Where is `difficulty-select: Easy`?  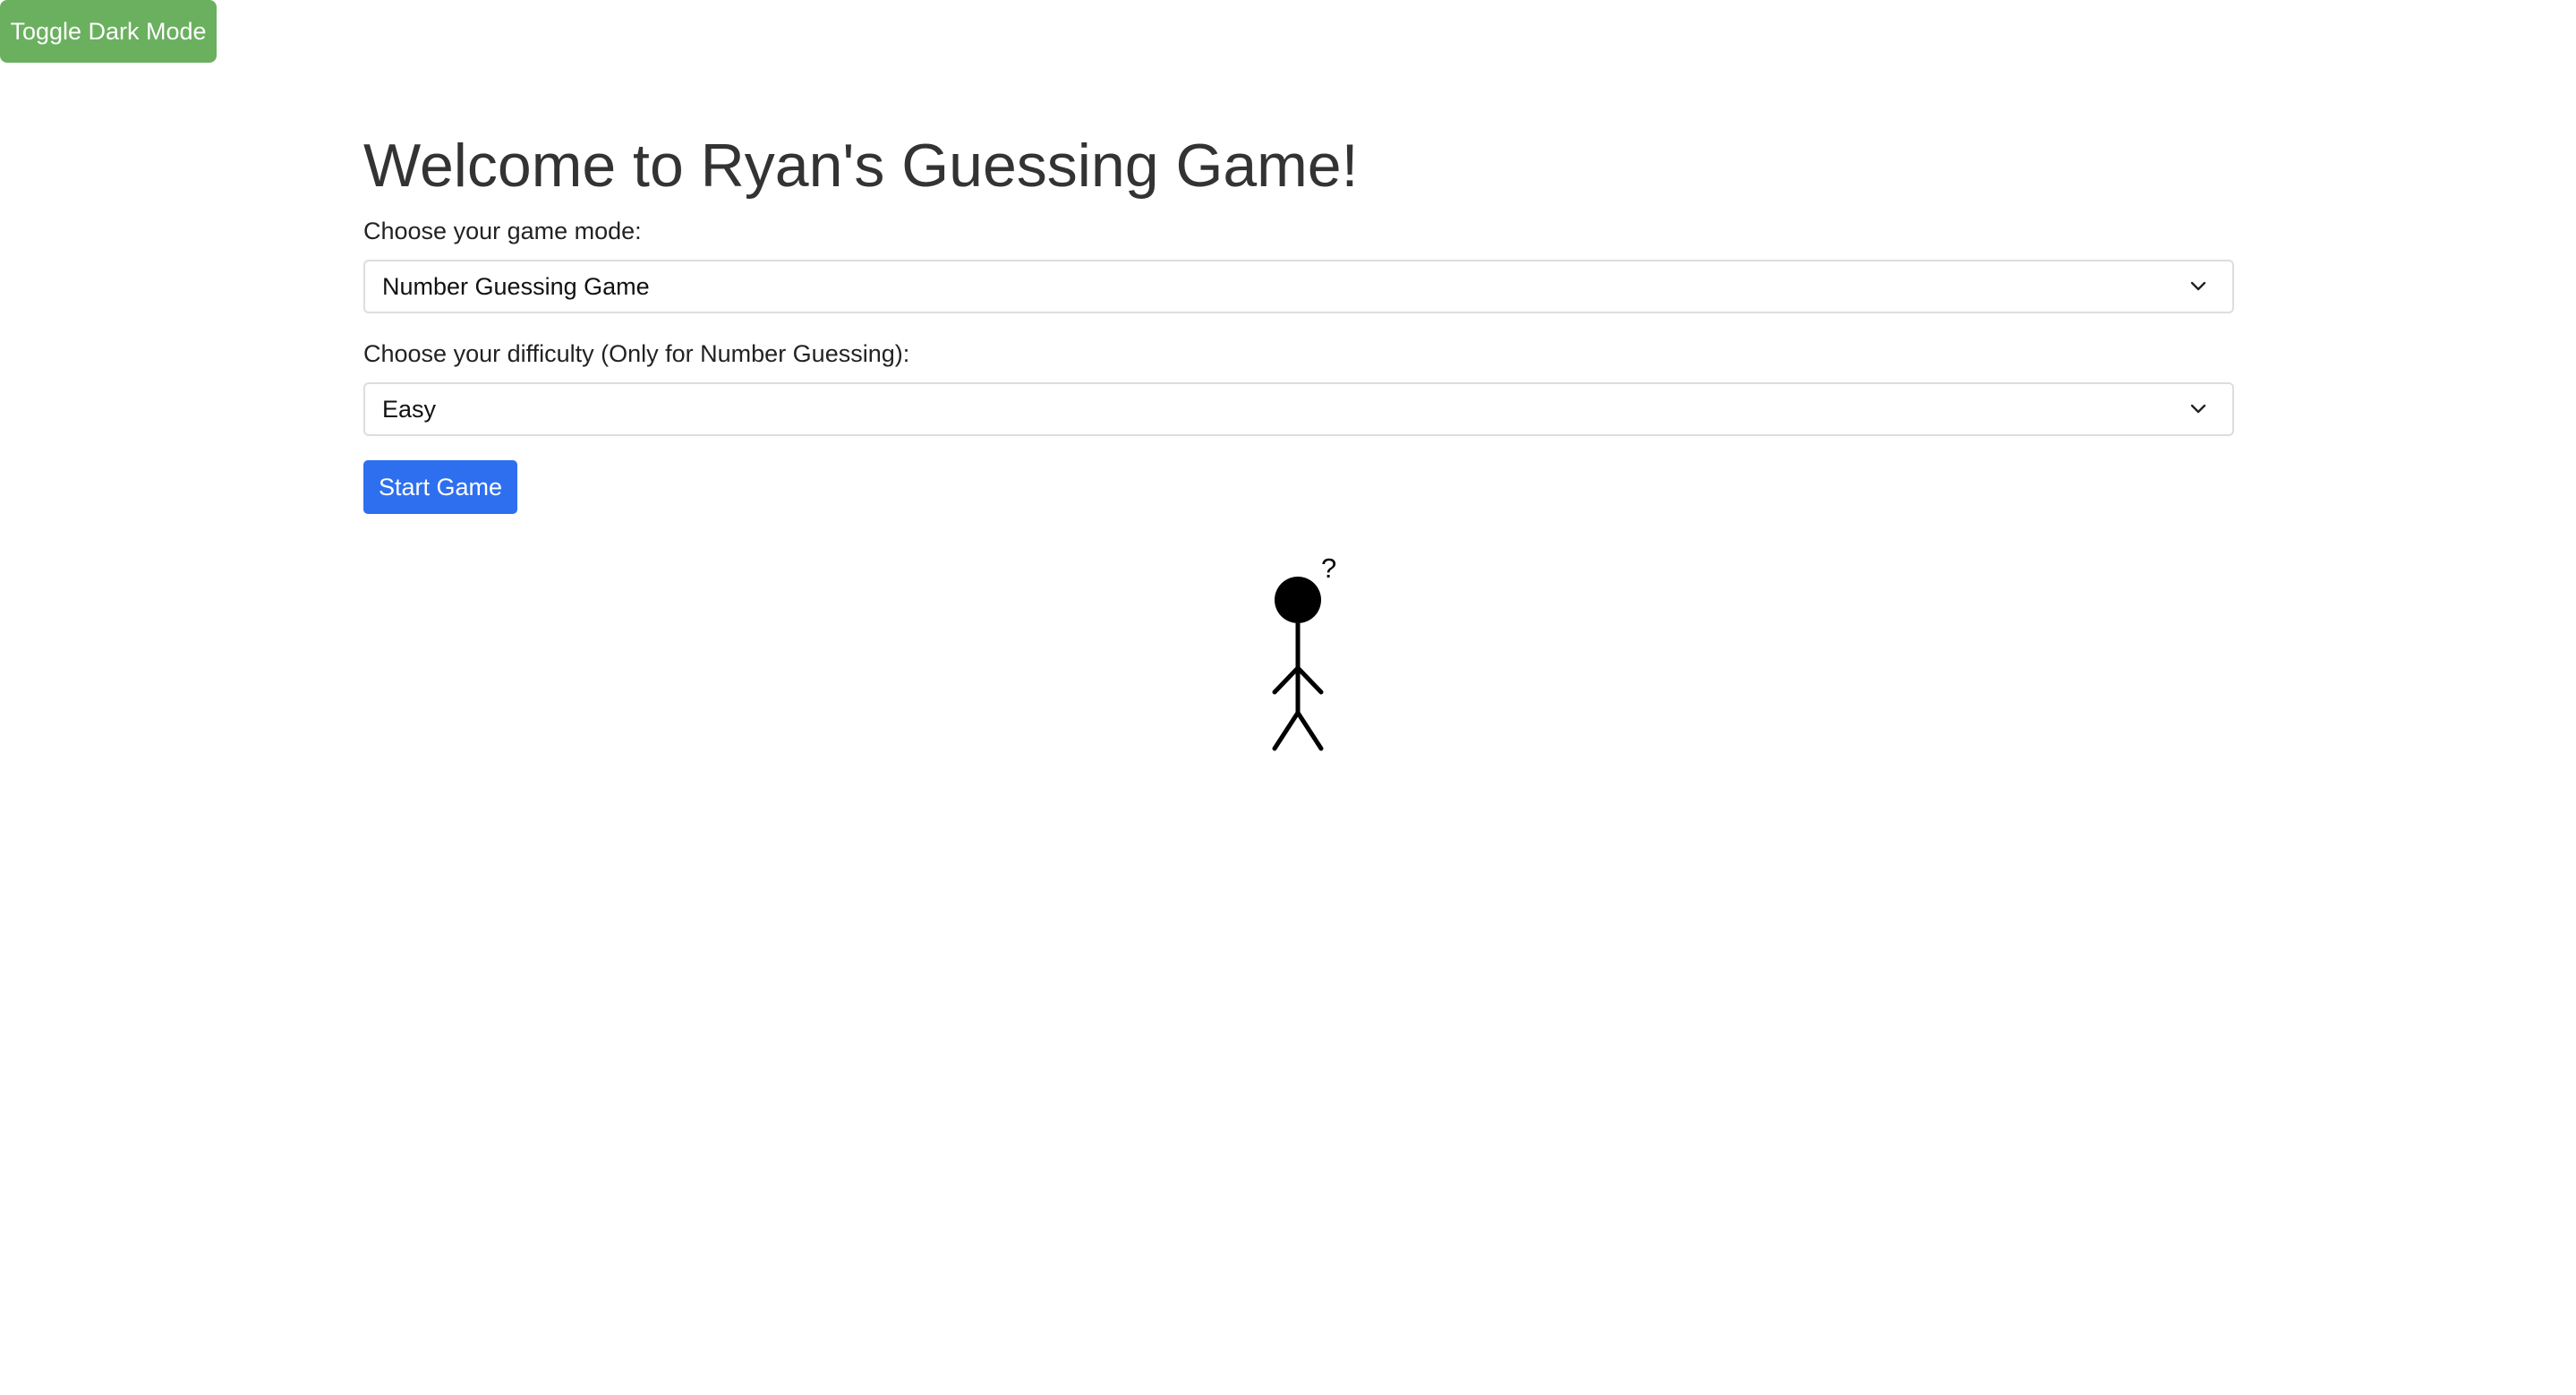 difficulty-select: Easy is located at coordinates (1298, 409).